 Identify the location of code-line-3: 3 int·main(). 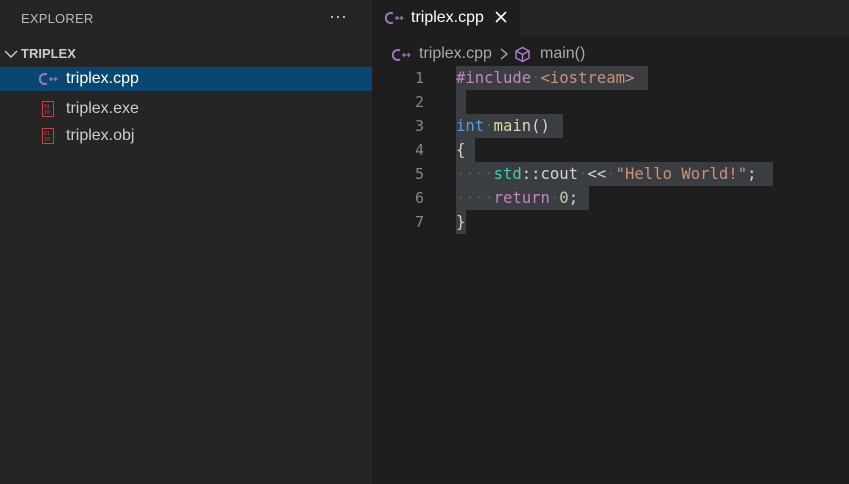
(610, 126).